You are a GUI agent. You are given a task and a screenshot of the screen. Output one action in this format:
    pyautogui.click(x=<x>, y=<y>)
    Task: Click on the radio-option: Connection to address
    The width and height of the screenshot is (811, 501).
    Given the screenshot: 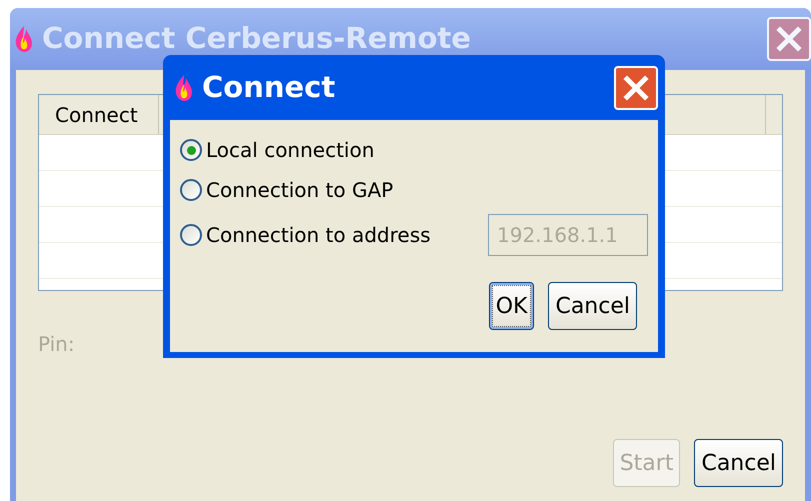 What is the action you would take?
    pyautogui.click(x=305, y=235)
    